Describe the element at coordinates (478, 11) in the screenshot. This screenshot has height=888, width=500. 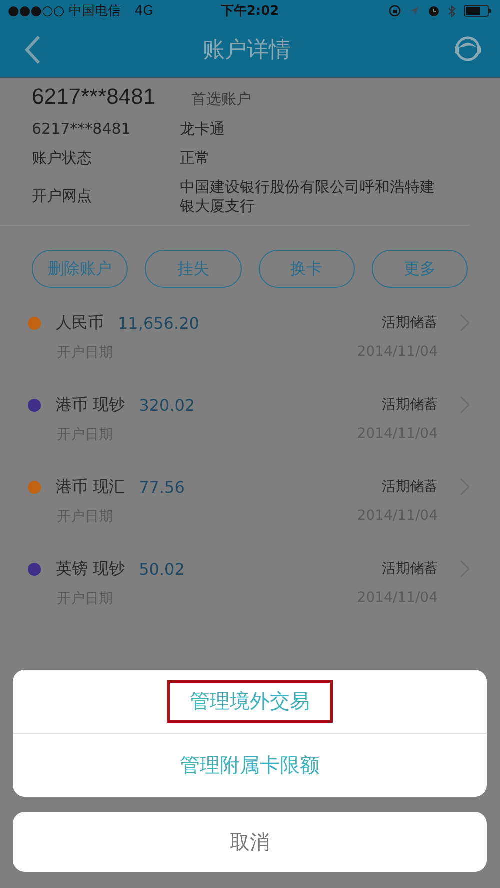
I see `battery-icon` at that location.